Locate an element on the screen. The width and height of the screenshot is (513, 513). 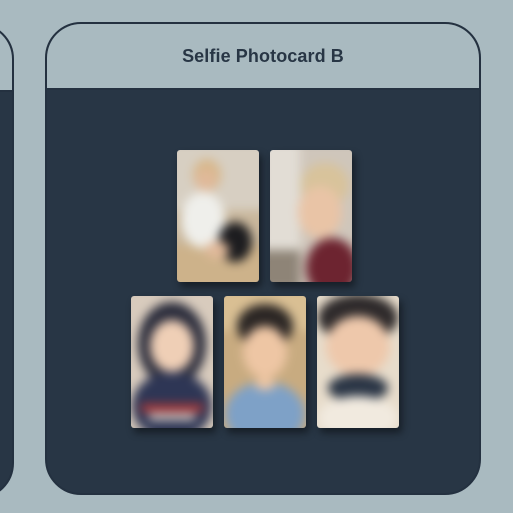
card-header: Selfie Photocard B is located at coordinates (263, 57).